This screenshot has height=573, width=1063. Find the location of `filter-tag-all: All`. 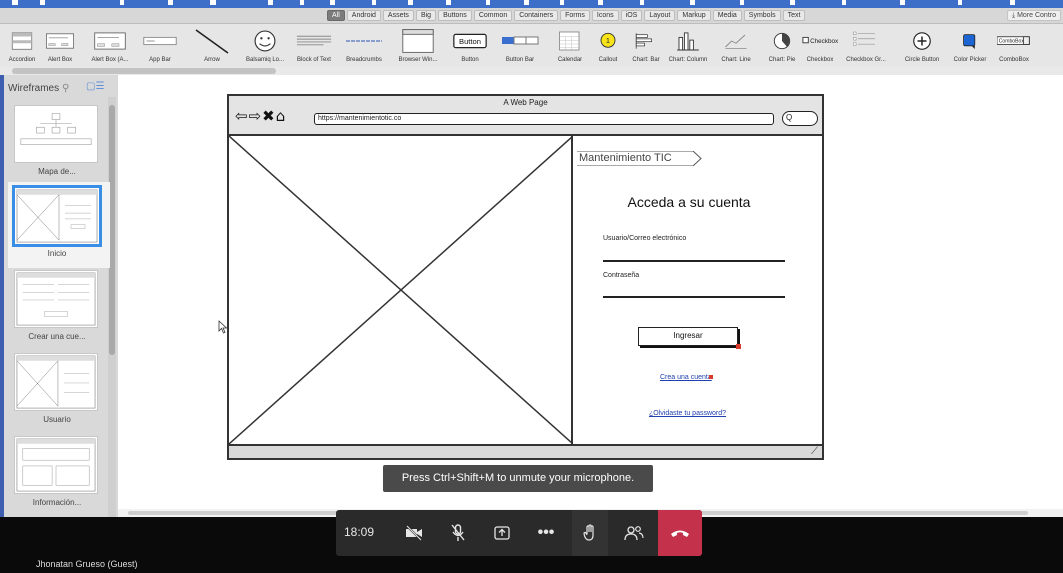

filter-tag-all: All is located at coordinates (336, 15).